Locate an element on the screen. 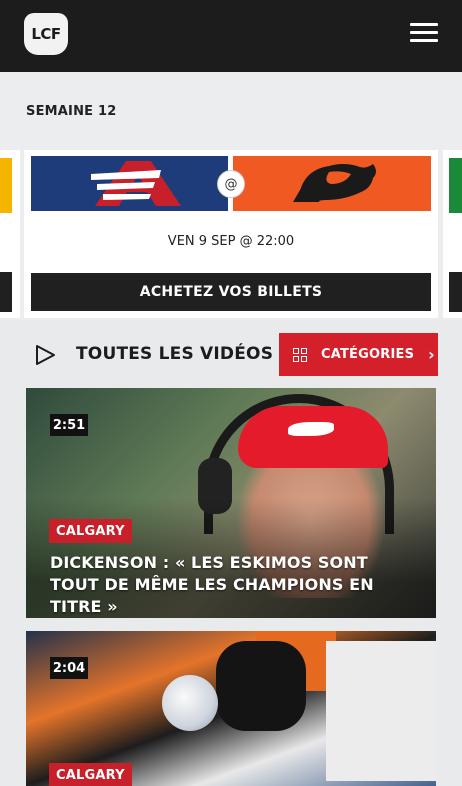 This screenshot has width=462, height=786. week-label: SEMAINE 12 is located at coordinates (71, 111).